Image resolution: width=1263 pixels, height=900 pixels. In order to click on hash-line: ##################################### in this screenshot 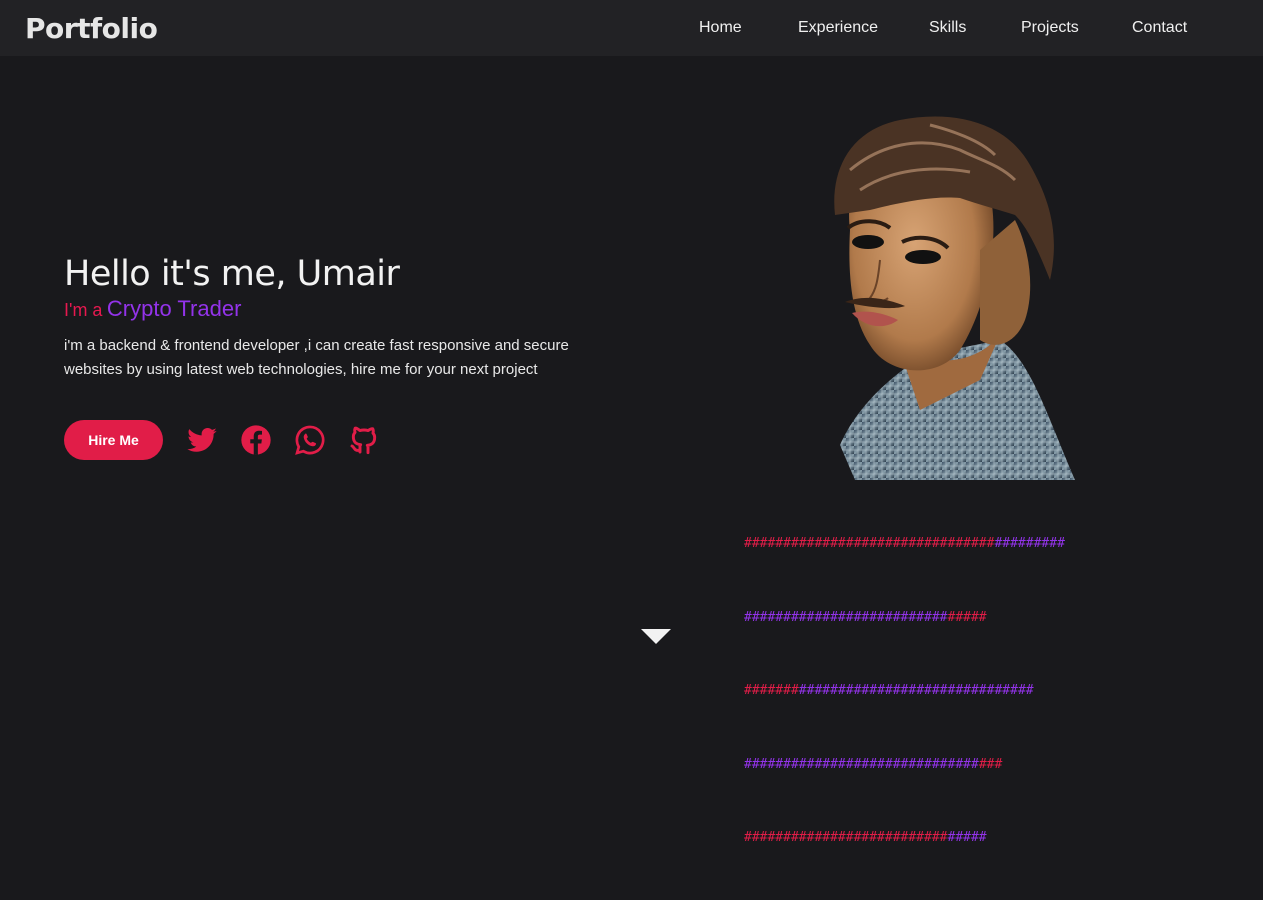, I will do `click(889, 690)`.